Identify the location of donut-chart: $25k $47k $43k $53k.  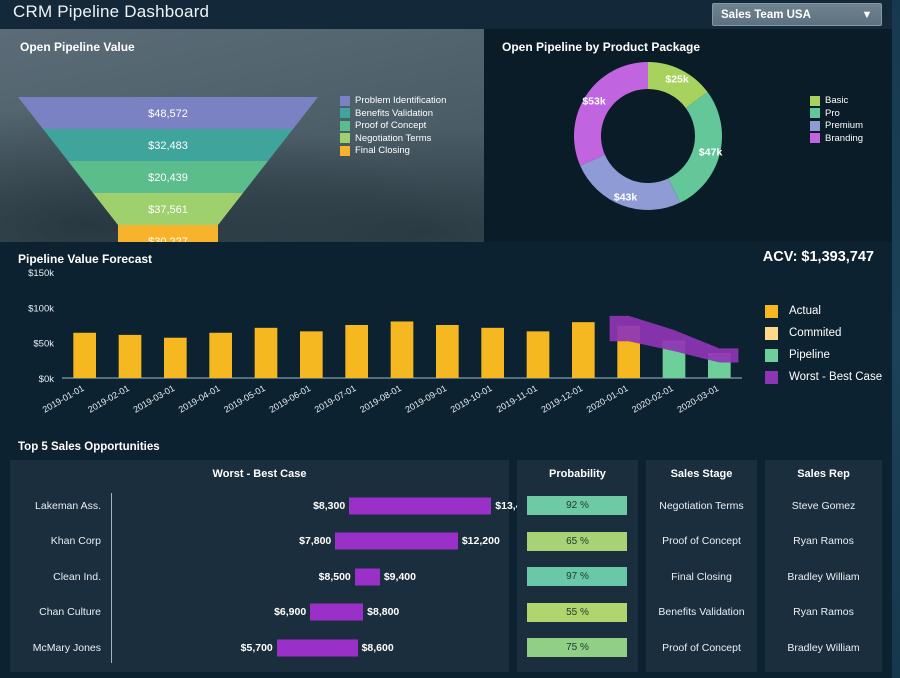
(648, 138).